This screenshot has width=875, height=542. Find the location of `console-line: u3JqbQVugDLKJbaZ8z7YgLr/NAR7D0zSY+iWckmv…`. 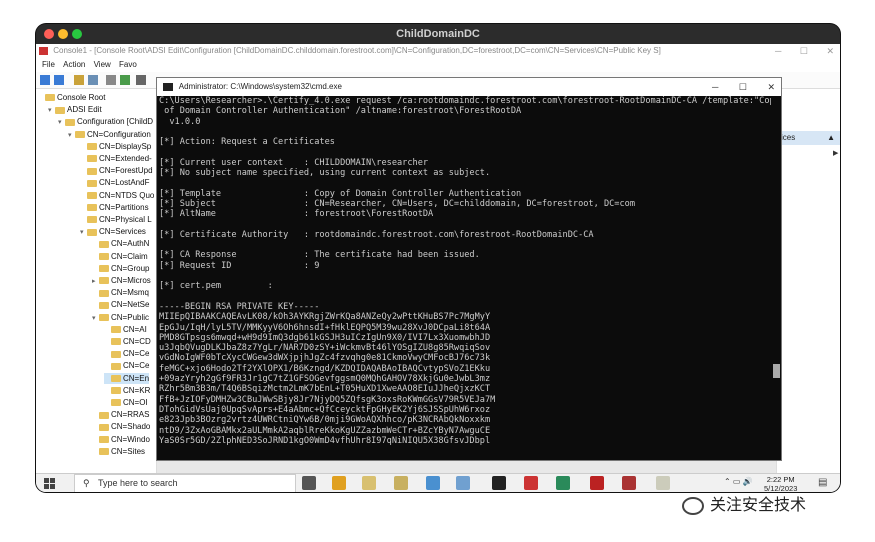

console-line: u3JqbQVugDLKJbaZ8z7YgLr/NAR7D0zSY+iWckmv… is located at coordinates (325, 348).